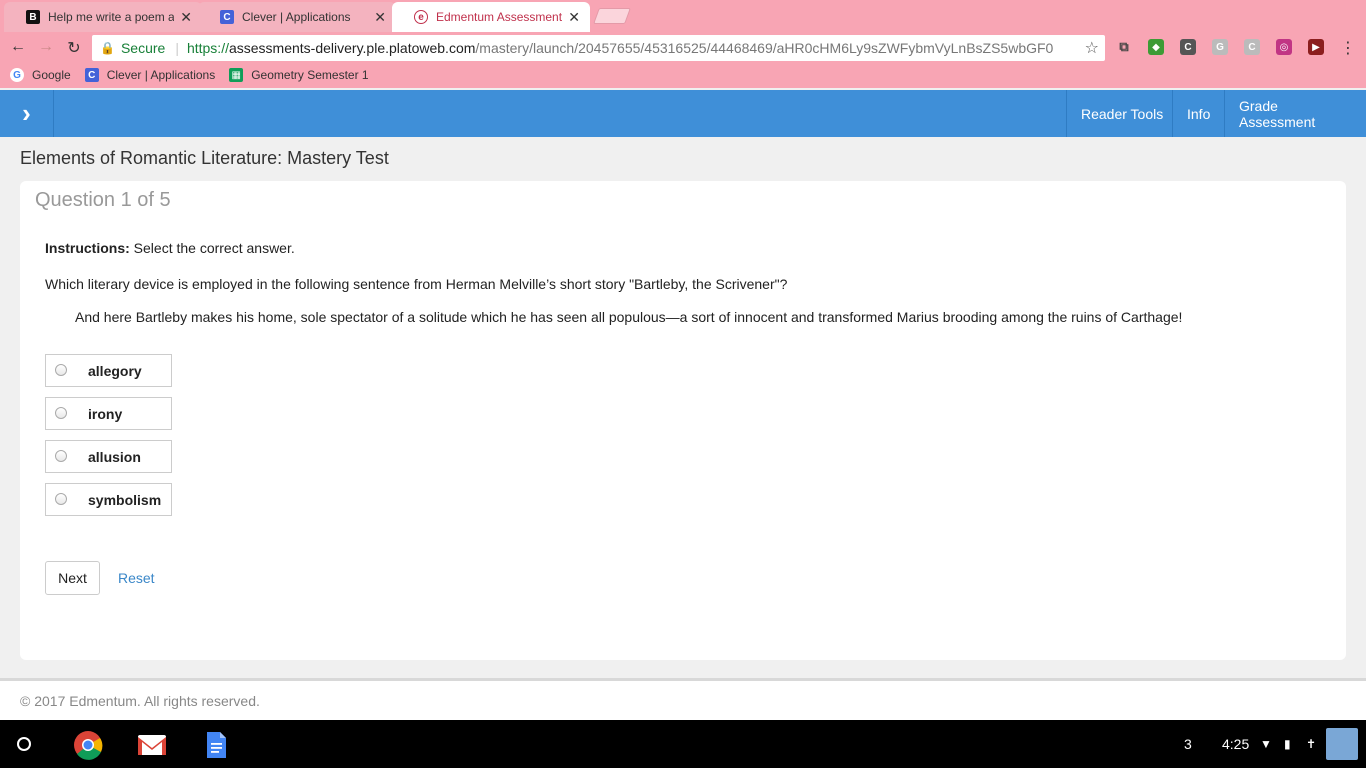  I want to click on app-header: › Reader Tools Info Grade Assessment, so click(683, 113).